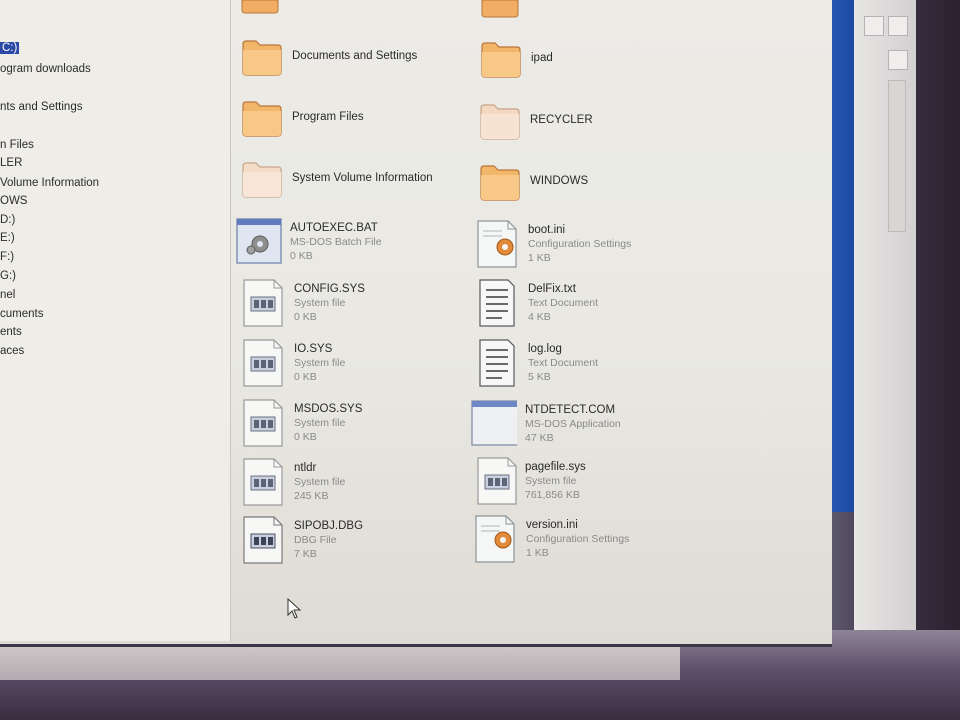  Describe the element at coordinates (362, 178) in the screenshot. I see `folder-name: System Volume Information` at that location.